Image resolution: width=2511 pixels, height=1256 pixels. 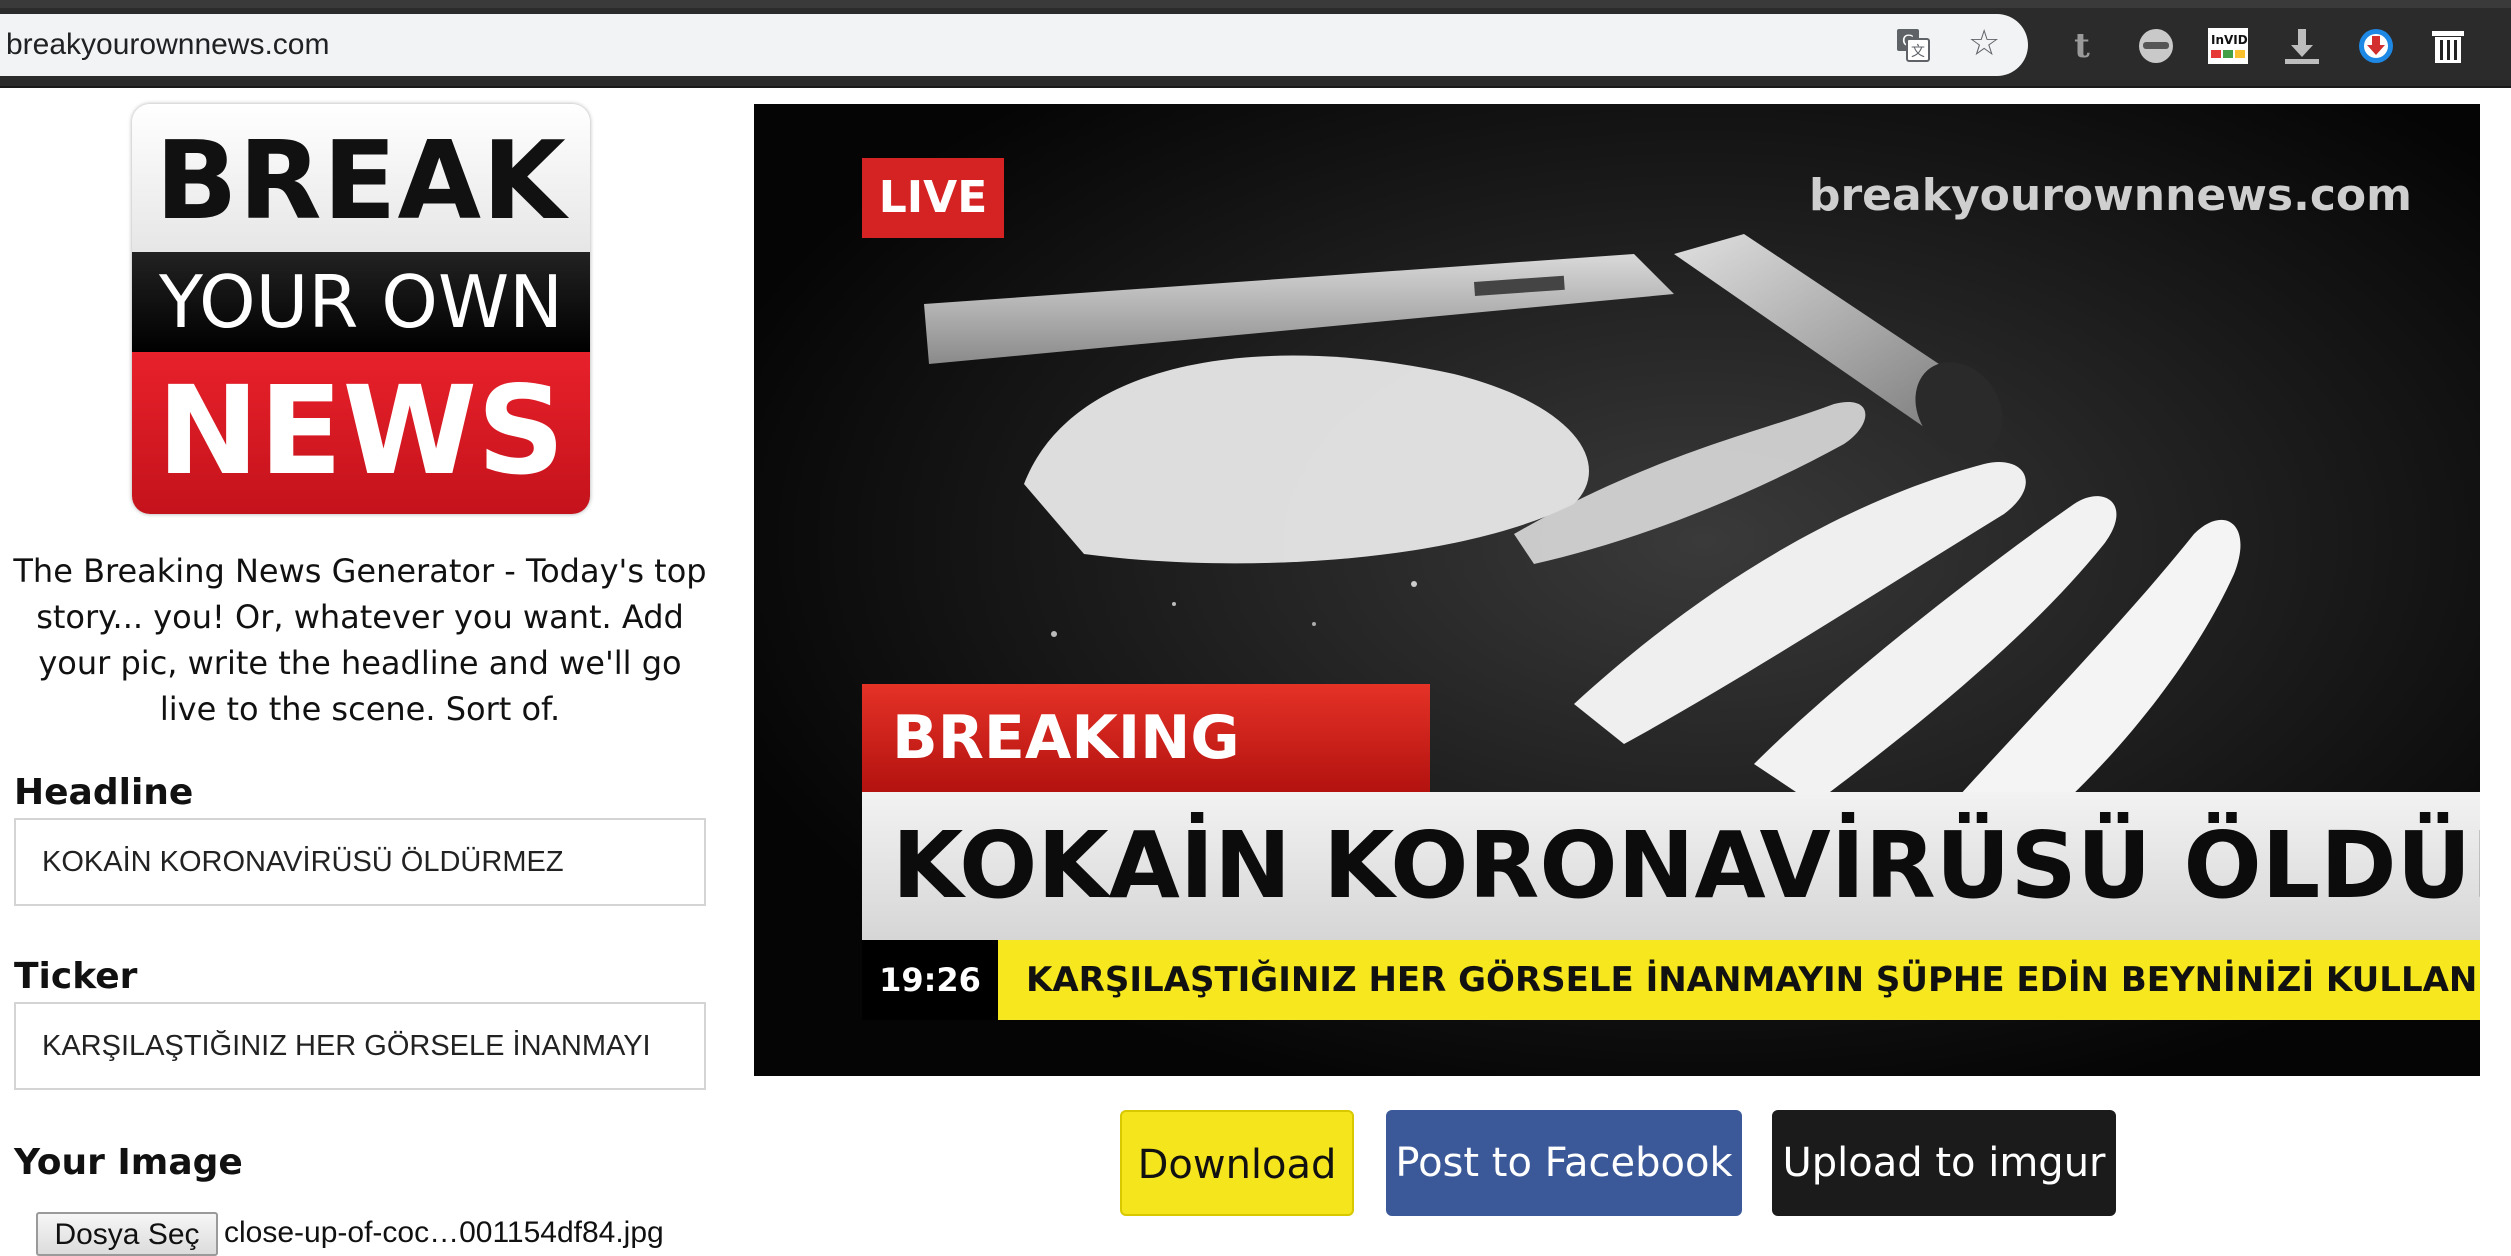 What do you see at coordinates (1014, 45) in the screenshot?
I see `address-bar: breakyourownnews.com G 文 ☆` at bounding box center [1014, 45].